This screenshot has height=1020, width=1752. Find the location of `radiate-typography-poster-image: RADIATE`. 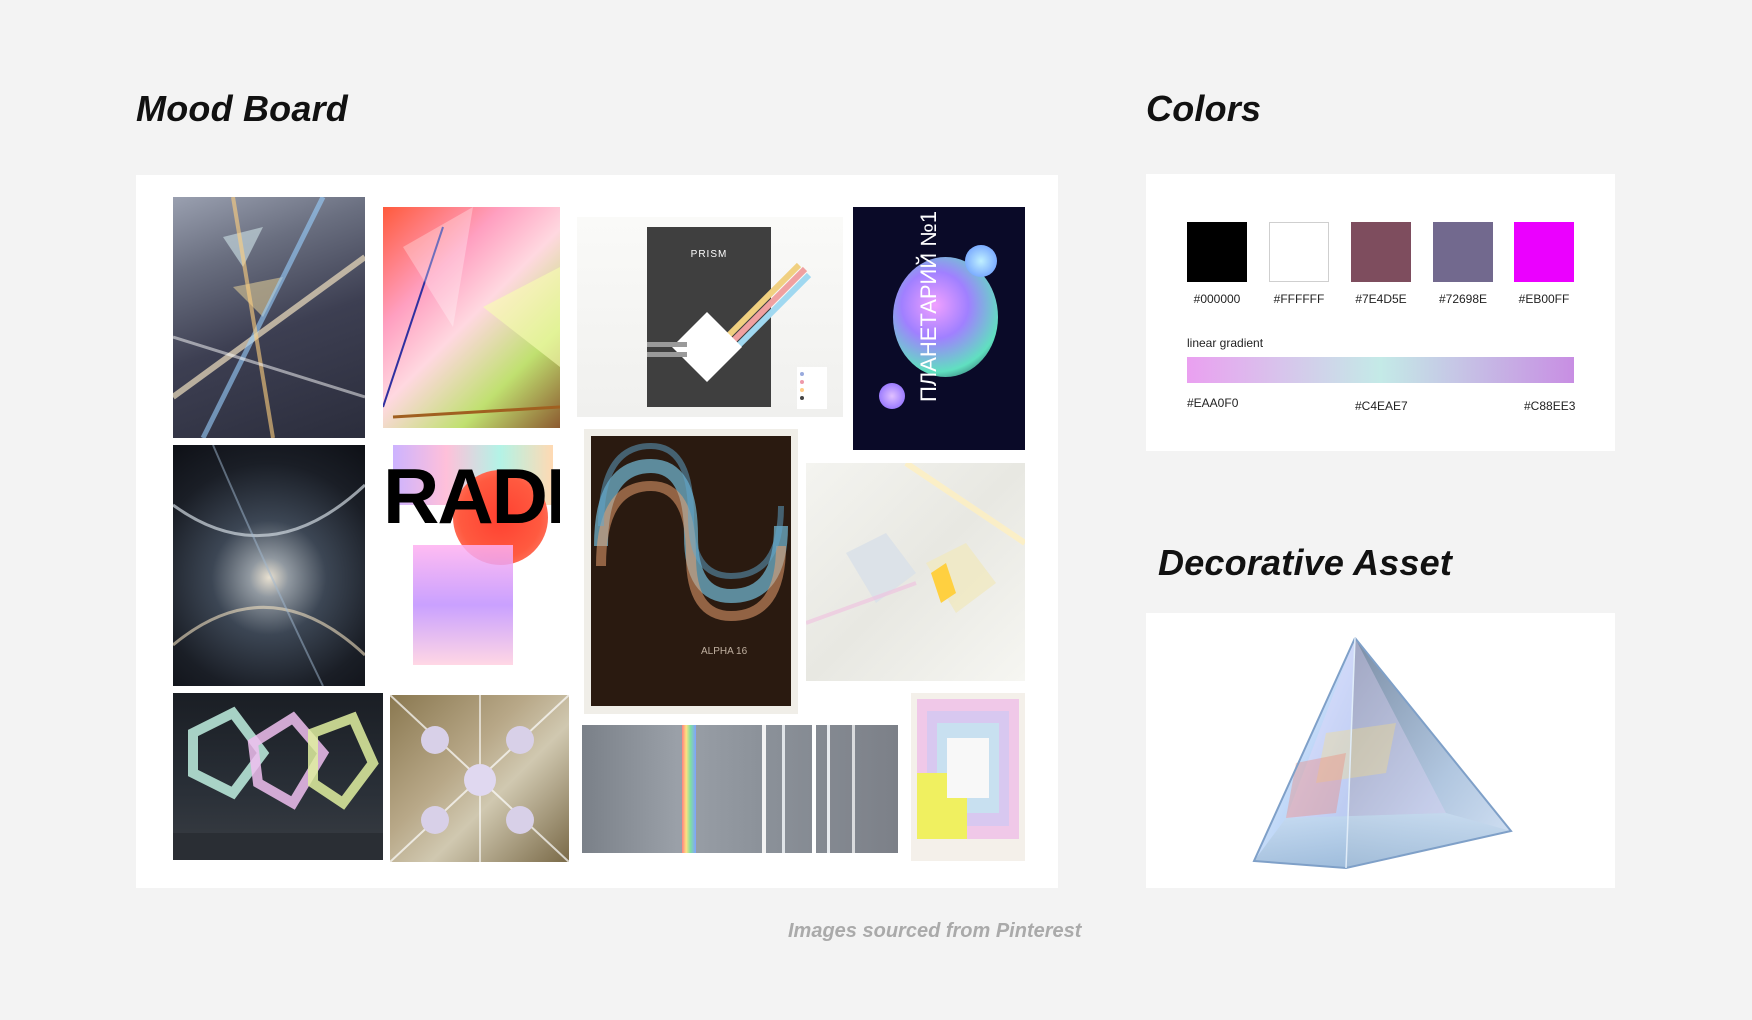

radiate-typography-poster-image: RADIATE is located at coordinates (471, 565).